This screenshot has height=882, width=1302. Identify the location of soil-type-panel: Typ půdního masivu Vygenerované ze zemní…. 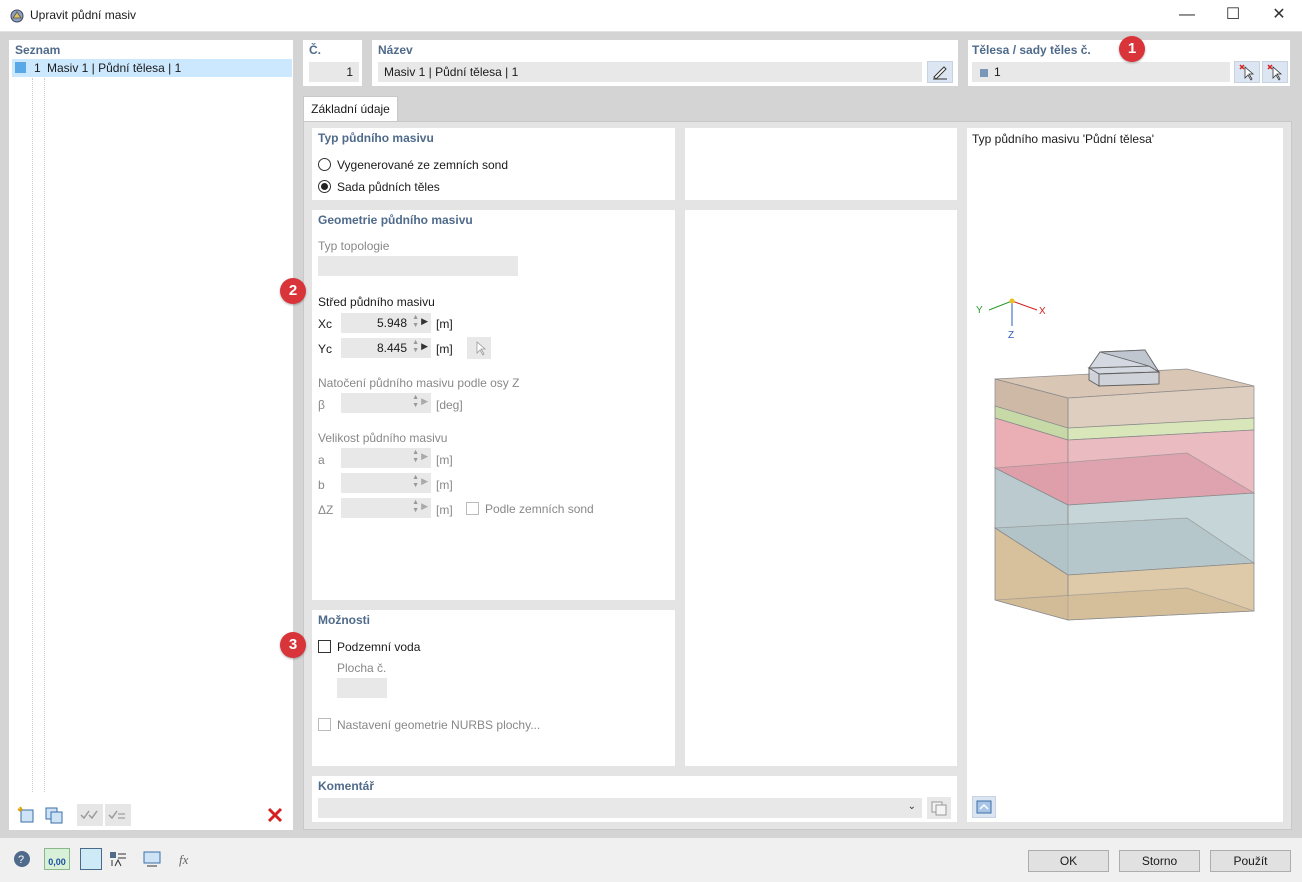
(493, 164).